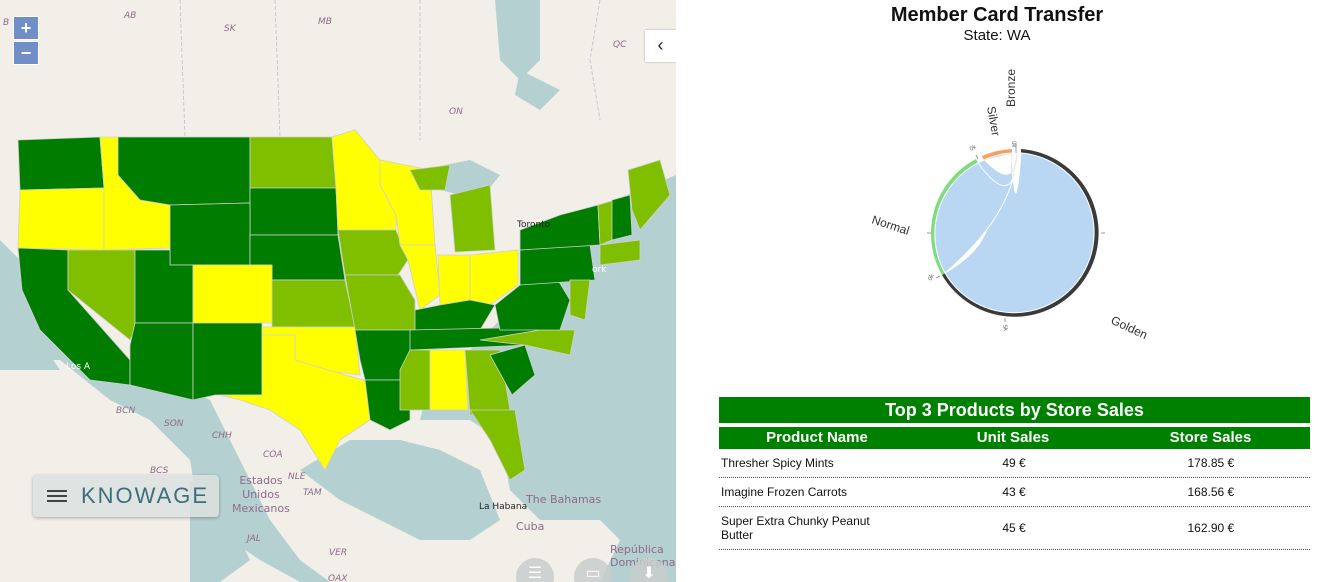 This screenshot has width=1318, height=582. I want to click on map-label-nle: NLE, so click(297, 477).